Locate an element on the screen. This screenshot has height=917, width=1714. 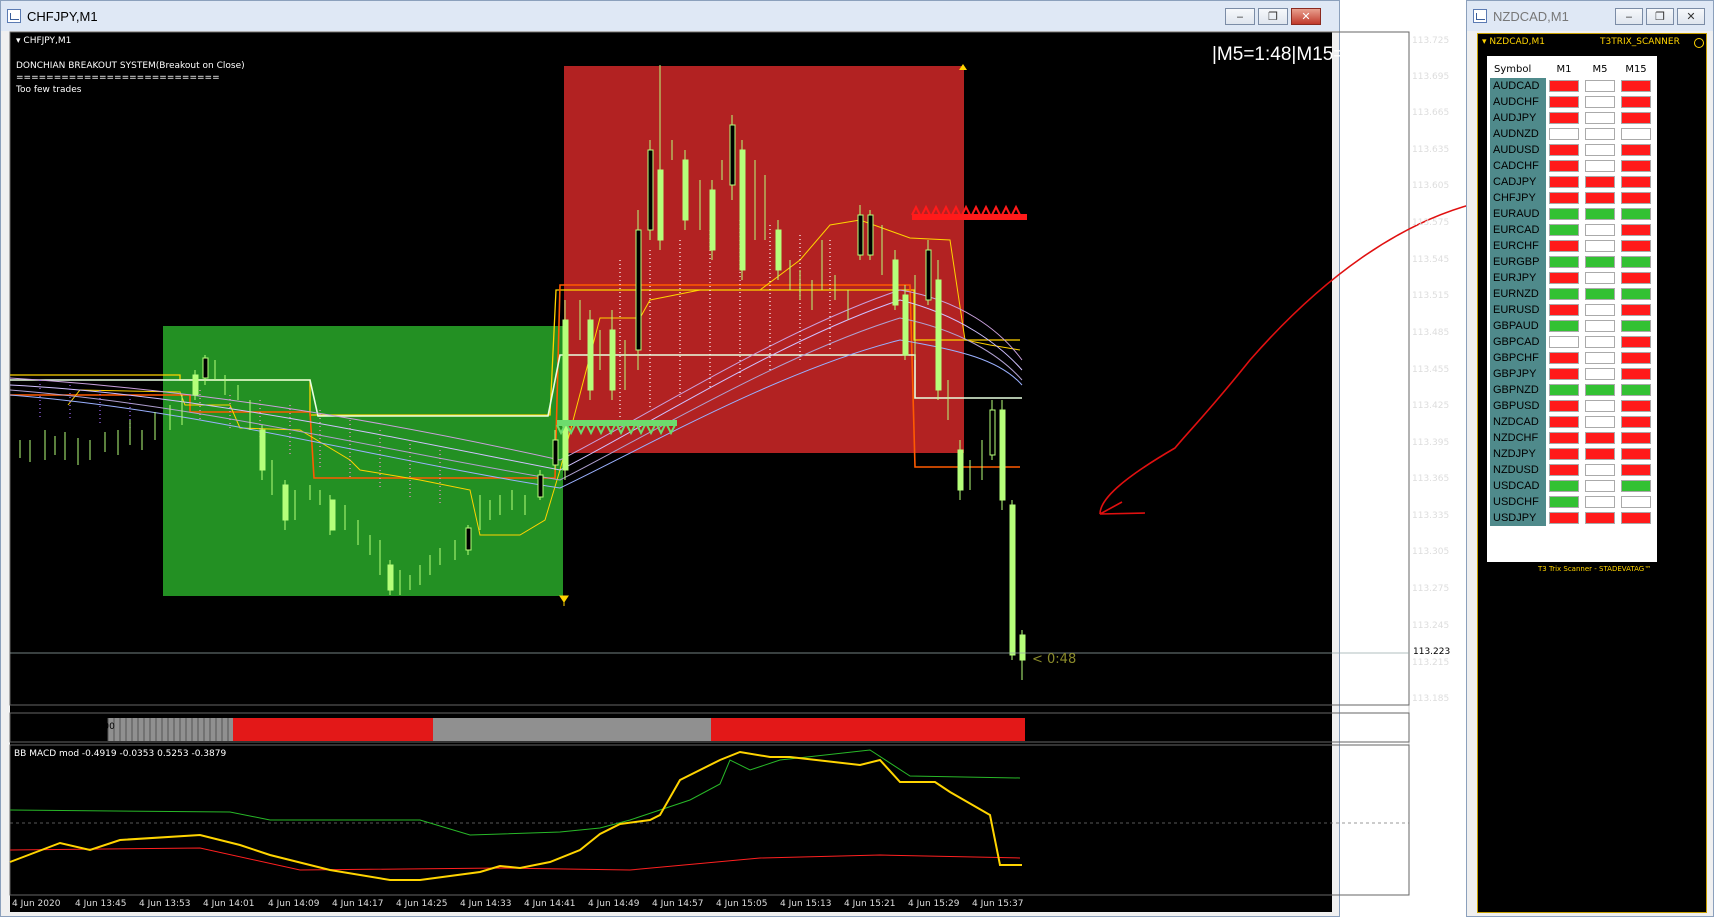
symbol-cell: EURCHF is located at coordinates (1518, 246).